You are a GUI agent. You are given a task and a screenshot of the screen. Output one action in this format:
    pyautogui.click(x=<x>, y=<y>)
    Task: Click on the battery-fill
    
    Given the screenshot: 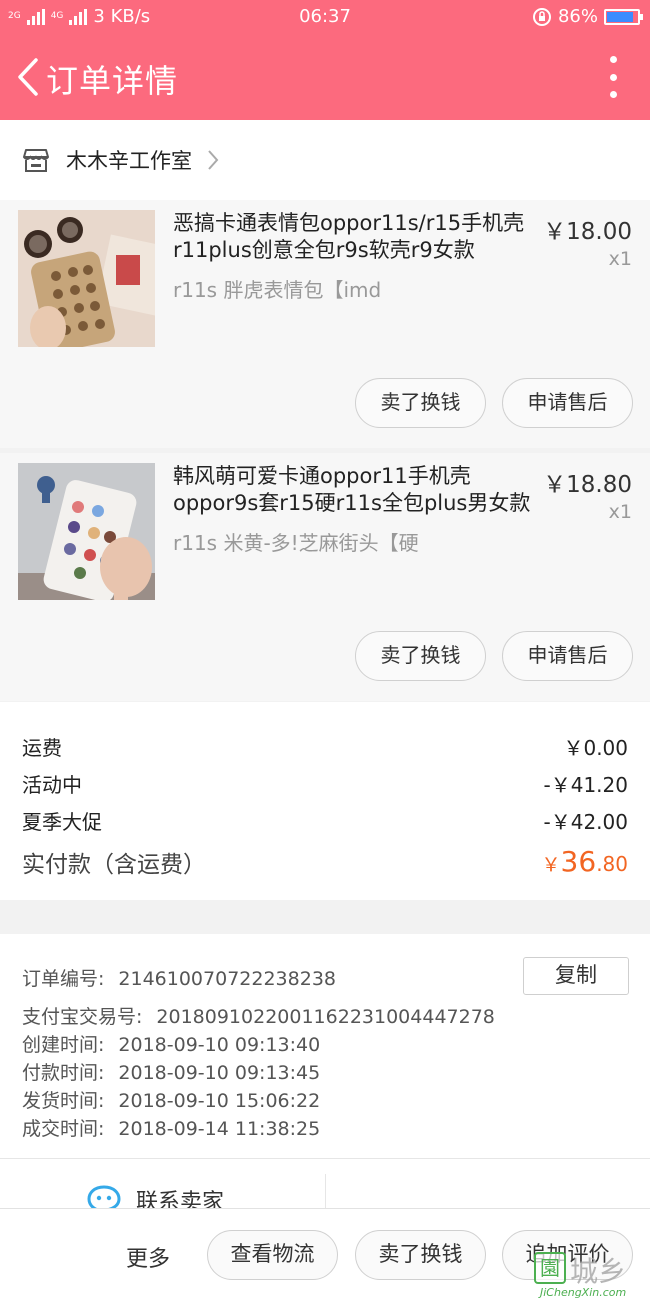 What is the action you would take?
    pyautogui.click(x=620, y=16)
    